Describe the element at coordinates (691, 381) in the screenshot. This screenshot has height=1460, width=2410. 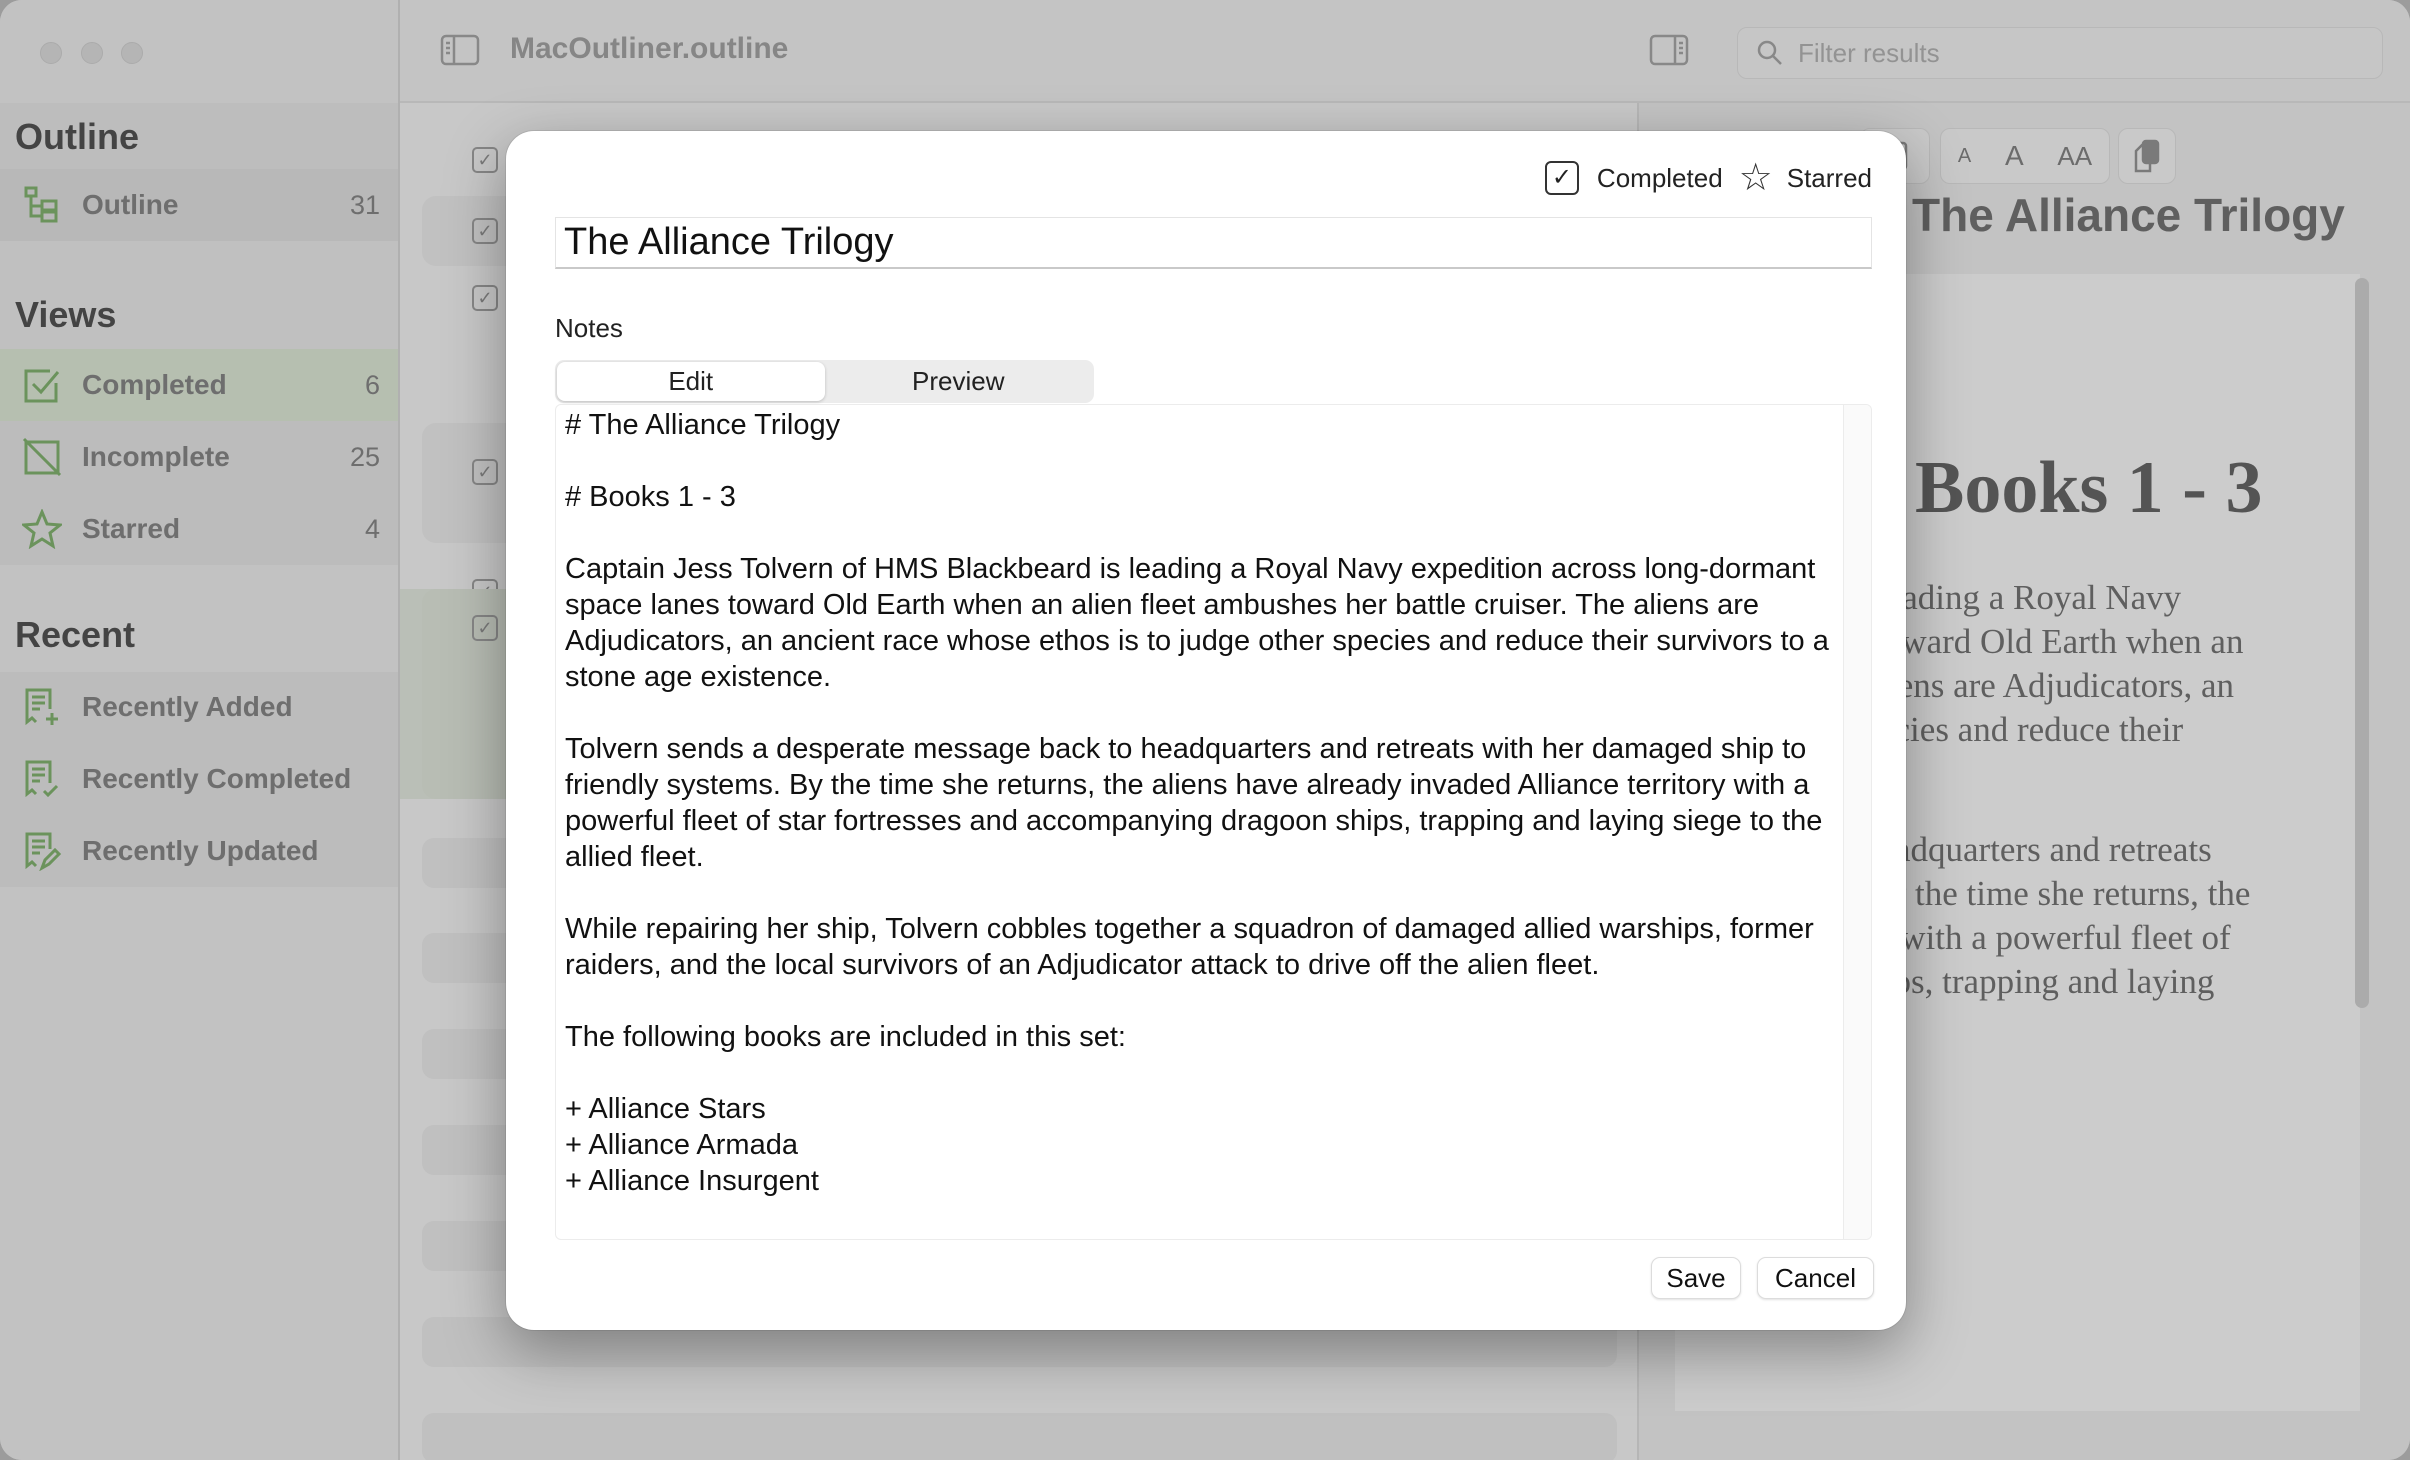
I see `tab-edit: Edit` at that location.